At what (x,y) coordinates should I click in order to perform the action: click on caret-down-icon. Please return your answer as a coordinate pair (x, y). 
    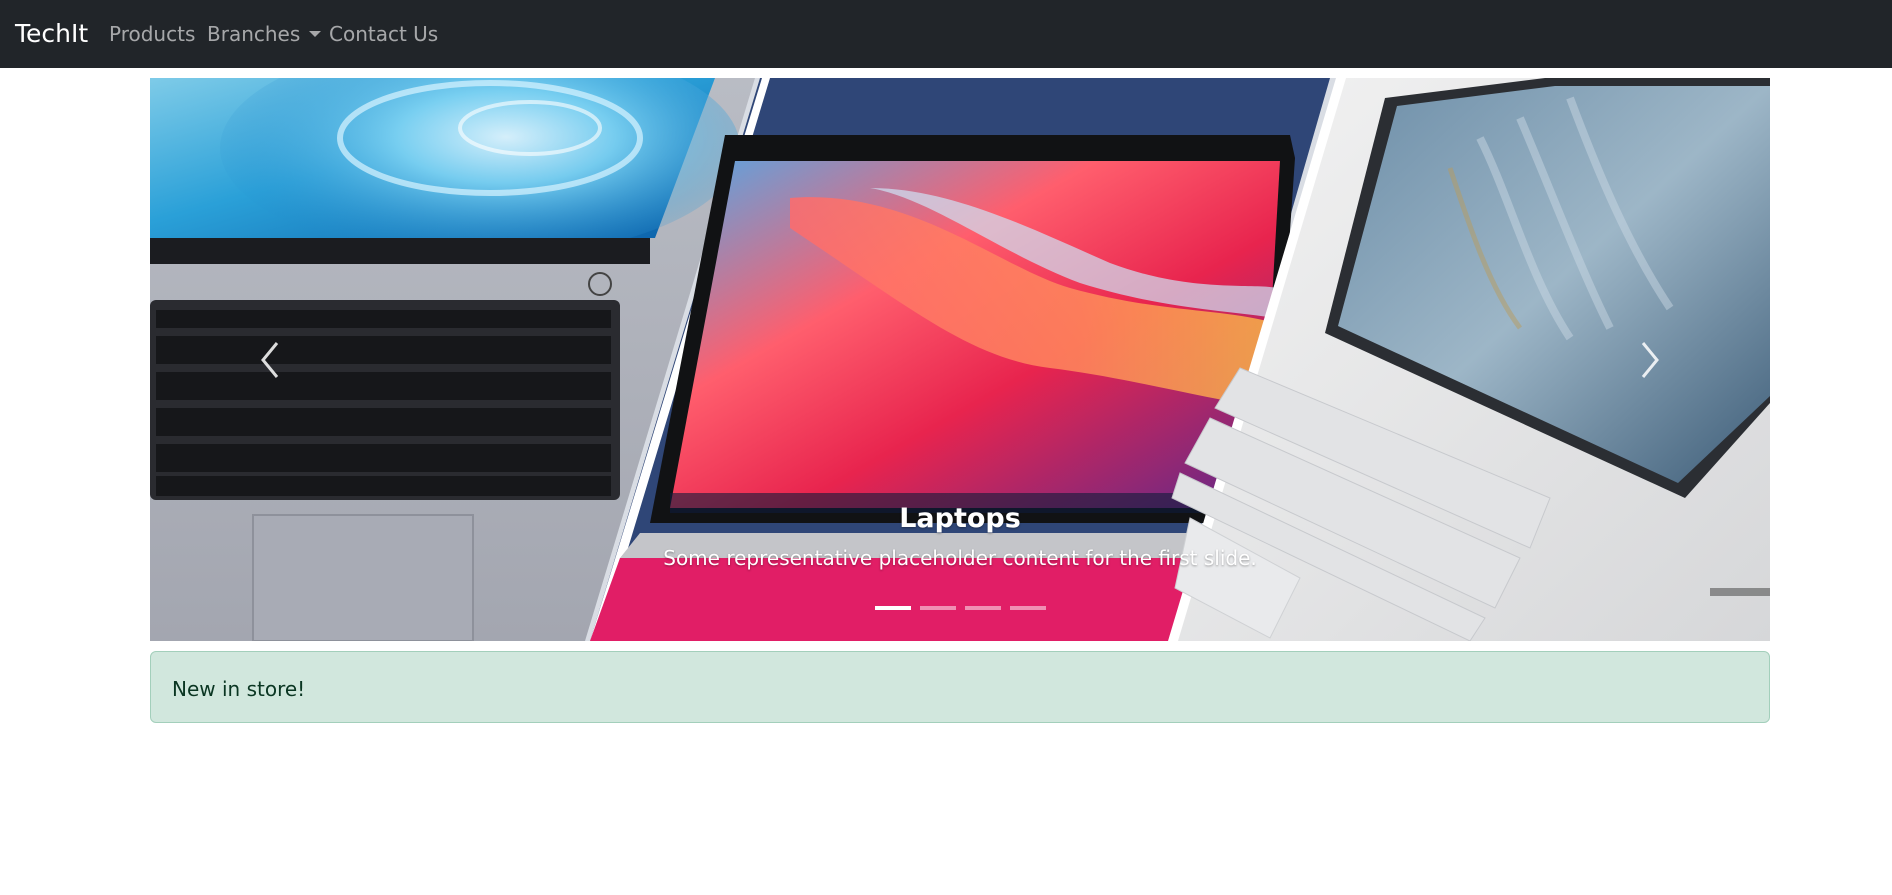
    Looking at the image, I should click on (315, 34).